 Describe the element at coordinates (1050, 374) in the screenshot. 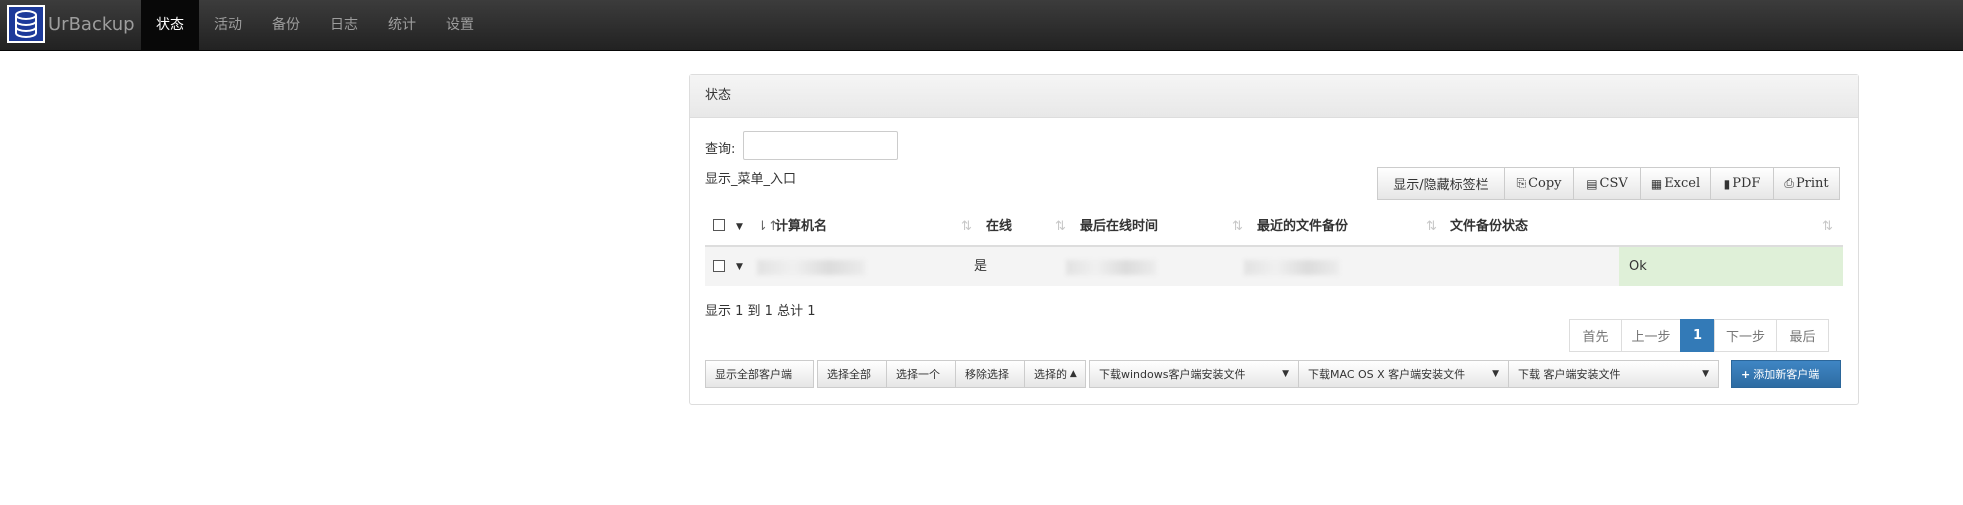

I see `selected-label: 选择的` at that location.